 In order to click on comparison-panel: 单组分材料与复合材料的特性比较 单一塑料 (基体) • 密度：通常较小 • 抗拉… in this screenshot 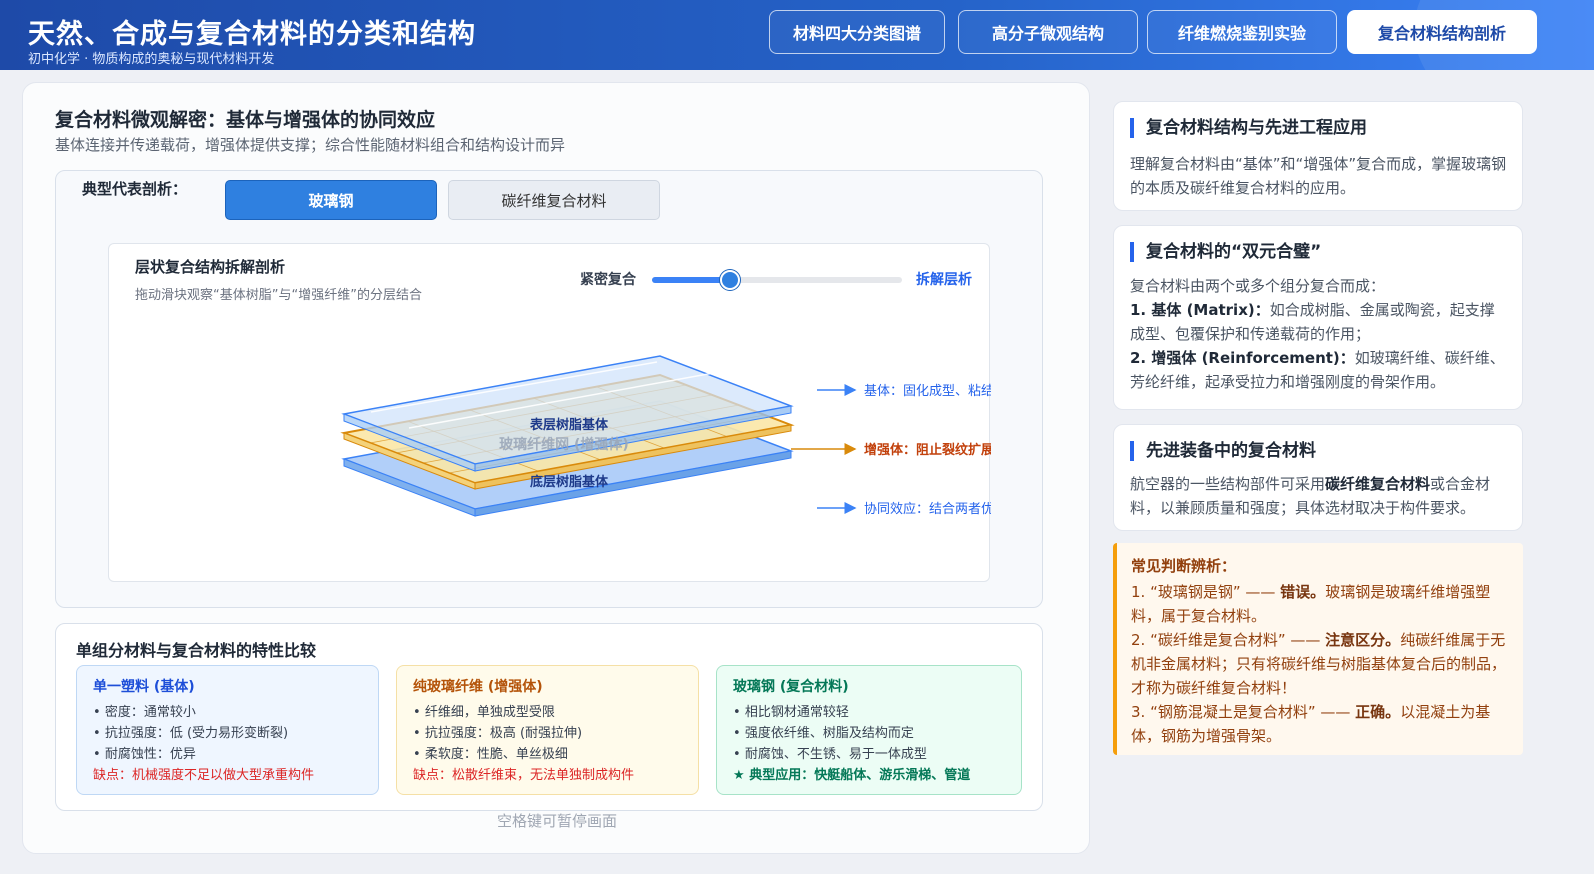, I will do `click(549, 717)`.